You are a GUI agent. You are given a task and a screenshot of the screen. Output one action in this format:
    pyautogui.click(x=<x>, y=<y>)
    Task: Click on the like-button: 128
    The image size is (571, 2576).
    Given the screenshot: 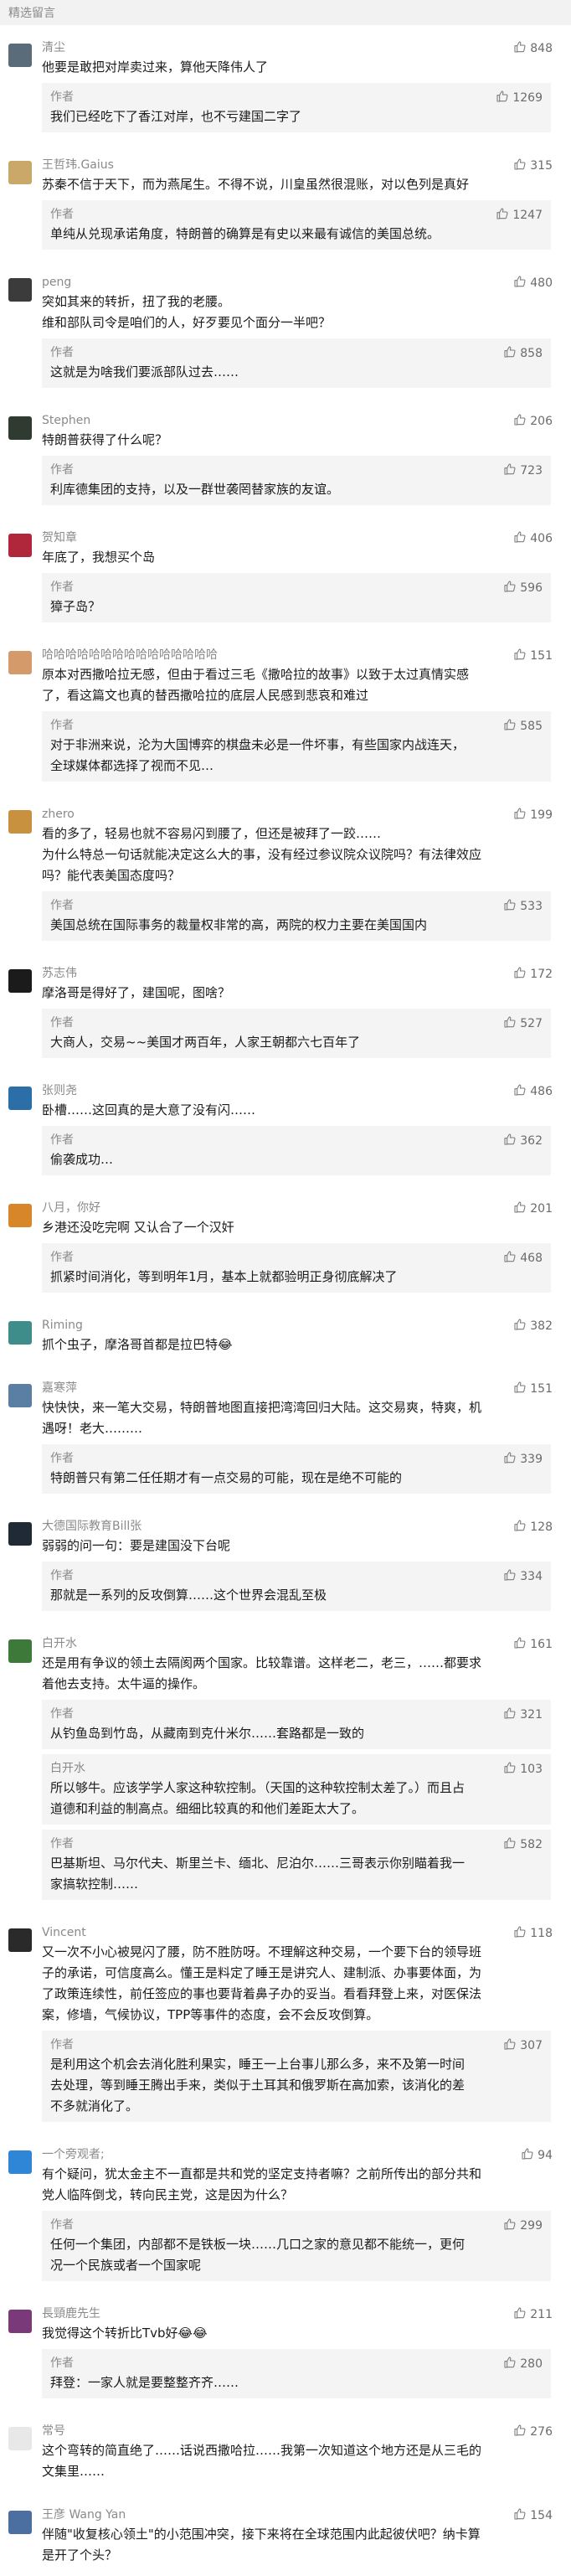 What is the action you would take?
    pyautogui.click(x=533, y=1527)
    